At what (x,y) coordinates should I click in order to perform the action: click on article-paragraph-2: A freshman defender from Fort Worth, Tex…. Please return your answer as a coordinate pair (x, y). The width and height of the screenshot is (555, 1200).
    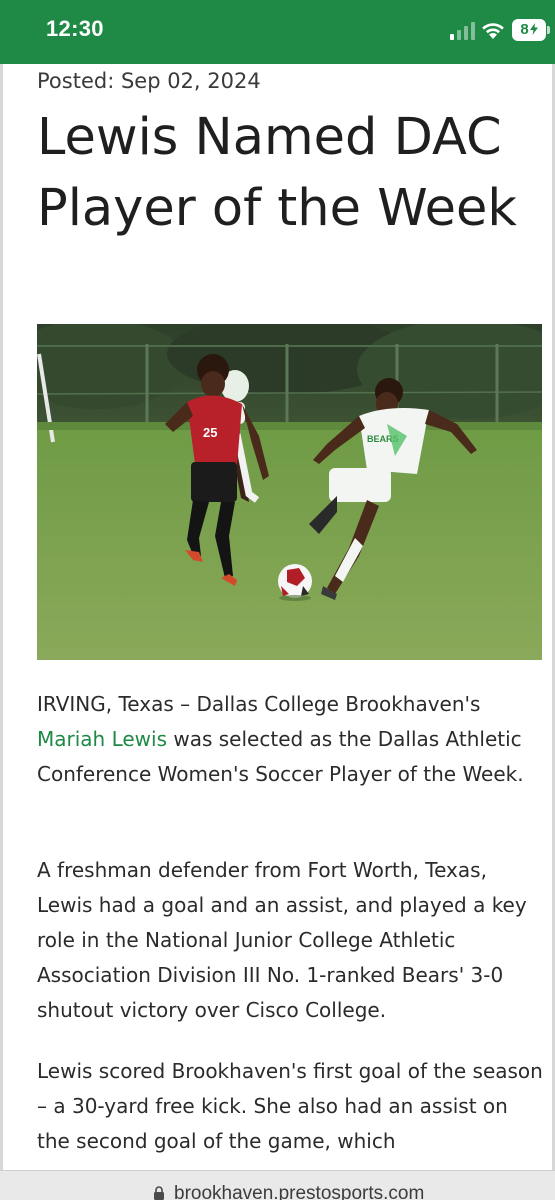
    Looking at the image, I should click on (282, 940).